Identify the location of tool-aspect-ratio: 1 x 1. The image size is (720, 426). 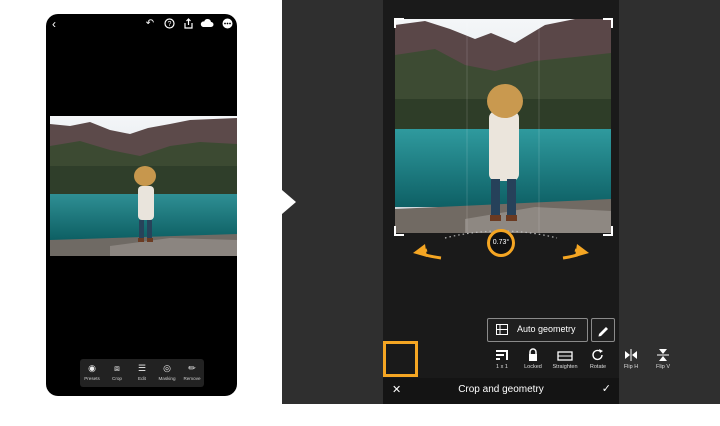
(502, 360).